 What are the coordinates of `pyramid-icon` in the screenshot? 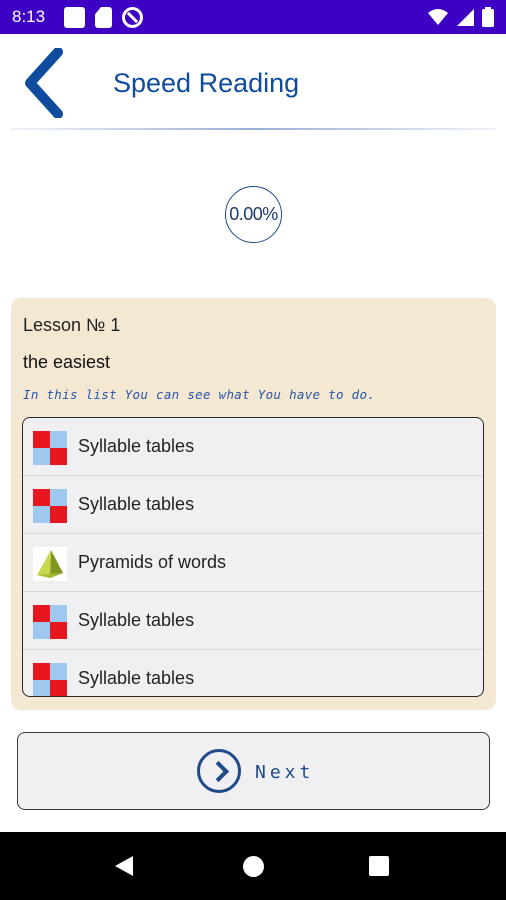 It's located at (50, 564).